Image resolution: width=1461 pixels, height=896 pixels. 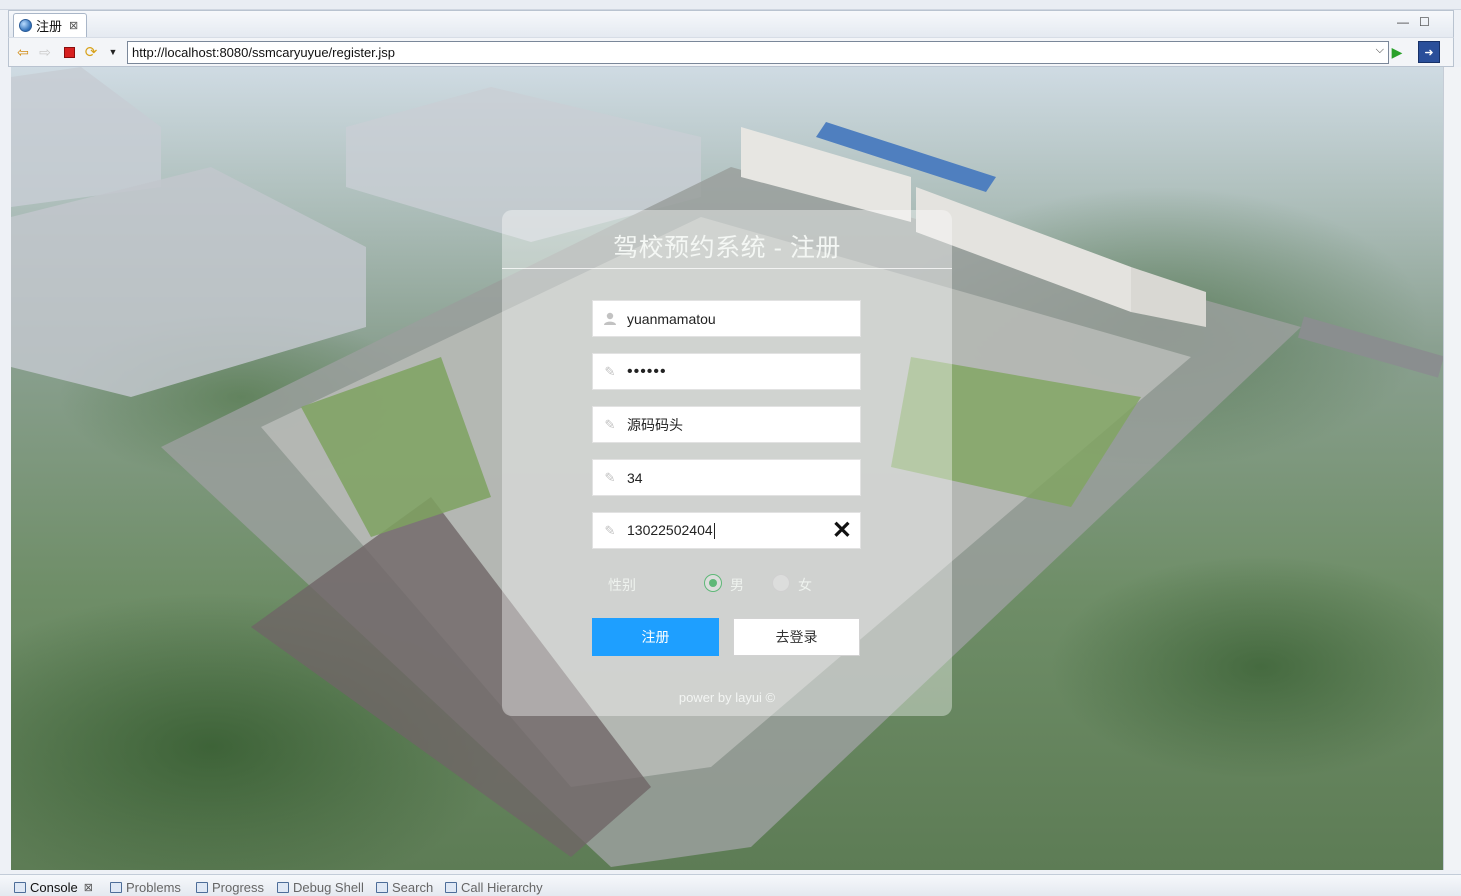 What do you see at coordinates (23, 52) in the screenshot?
I see `back-arrow-icon: ⇦` at bounding box center [23, 52].